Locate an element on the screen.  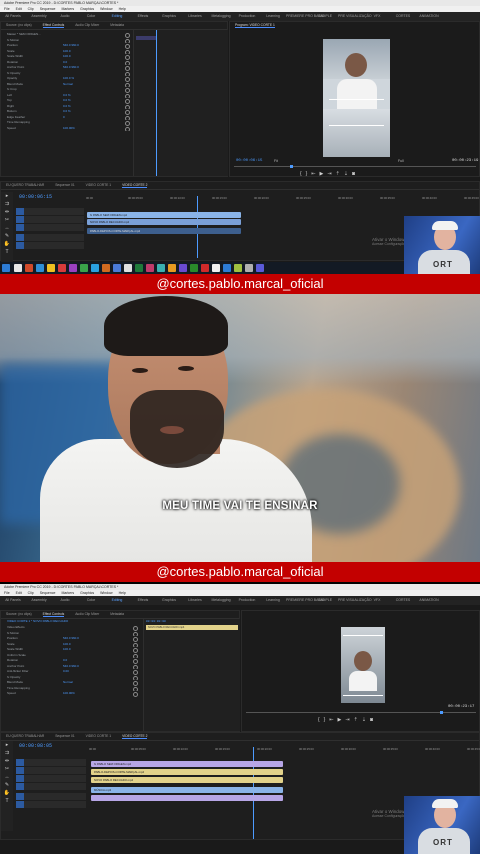
timeline-timecode: 00:00:06:15 is located at coordinates (35, 197).